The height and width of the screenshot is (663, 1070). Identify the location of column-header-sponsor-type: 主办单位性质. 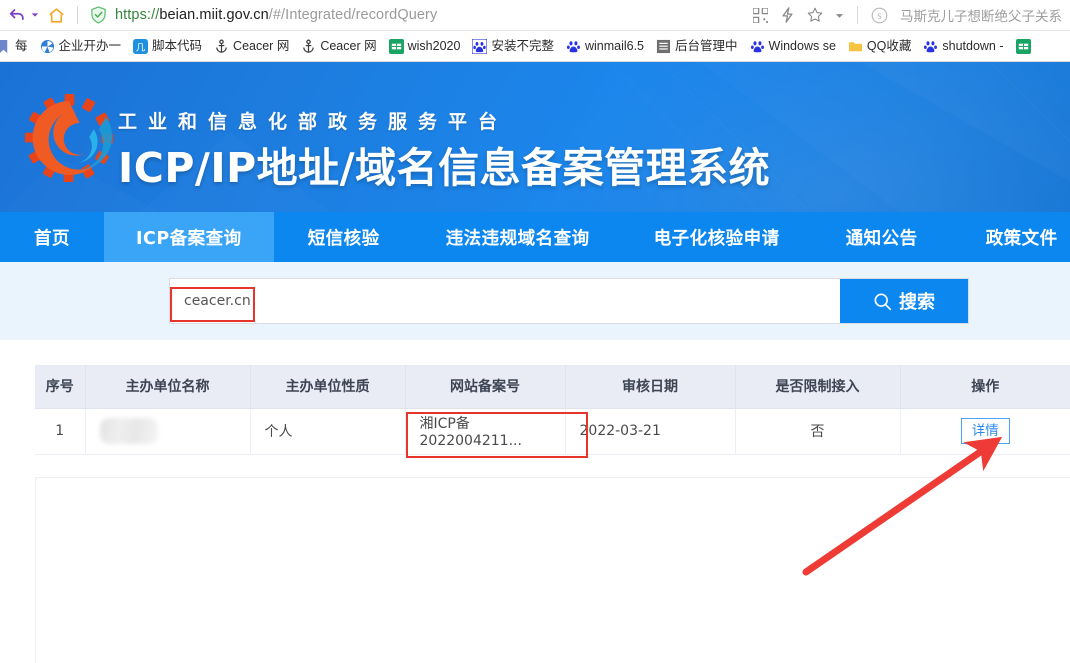
(328, 387).